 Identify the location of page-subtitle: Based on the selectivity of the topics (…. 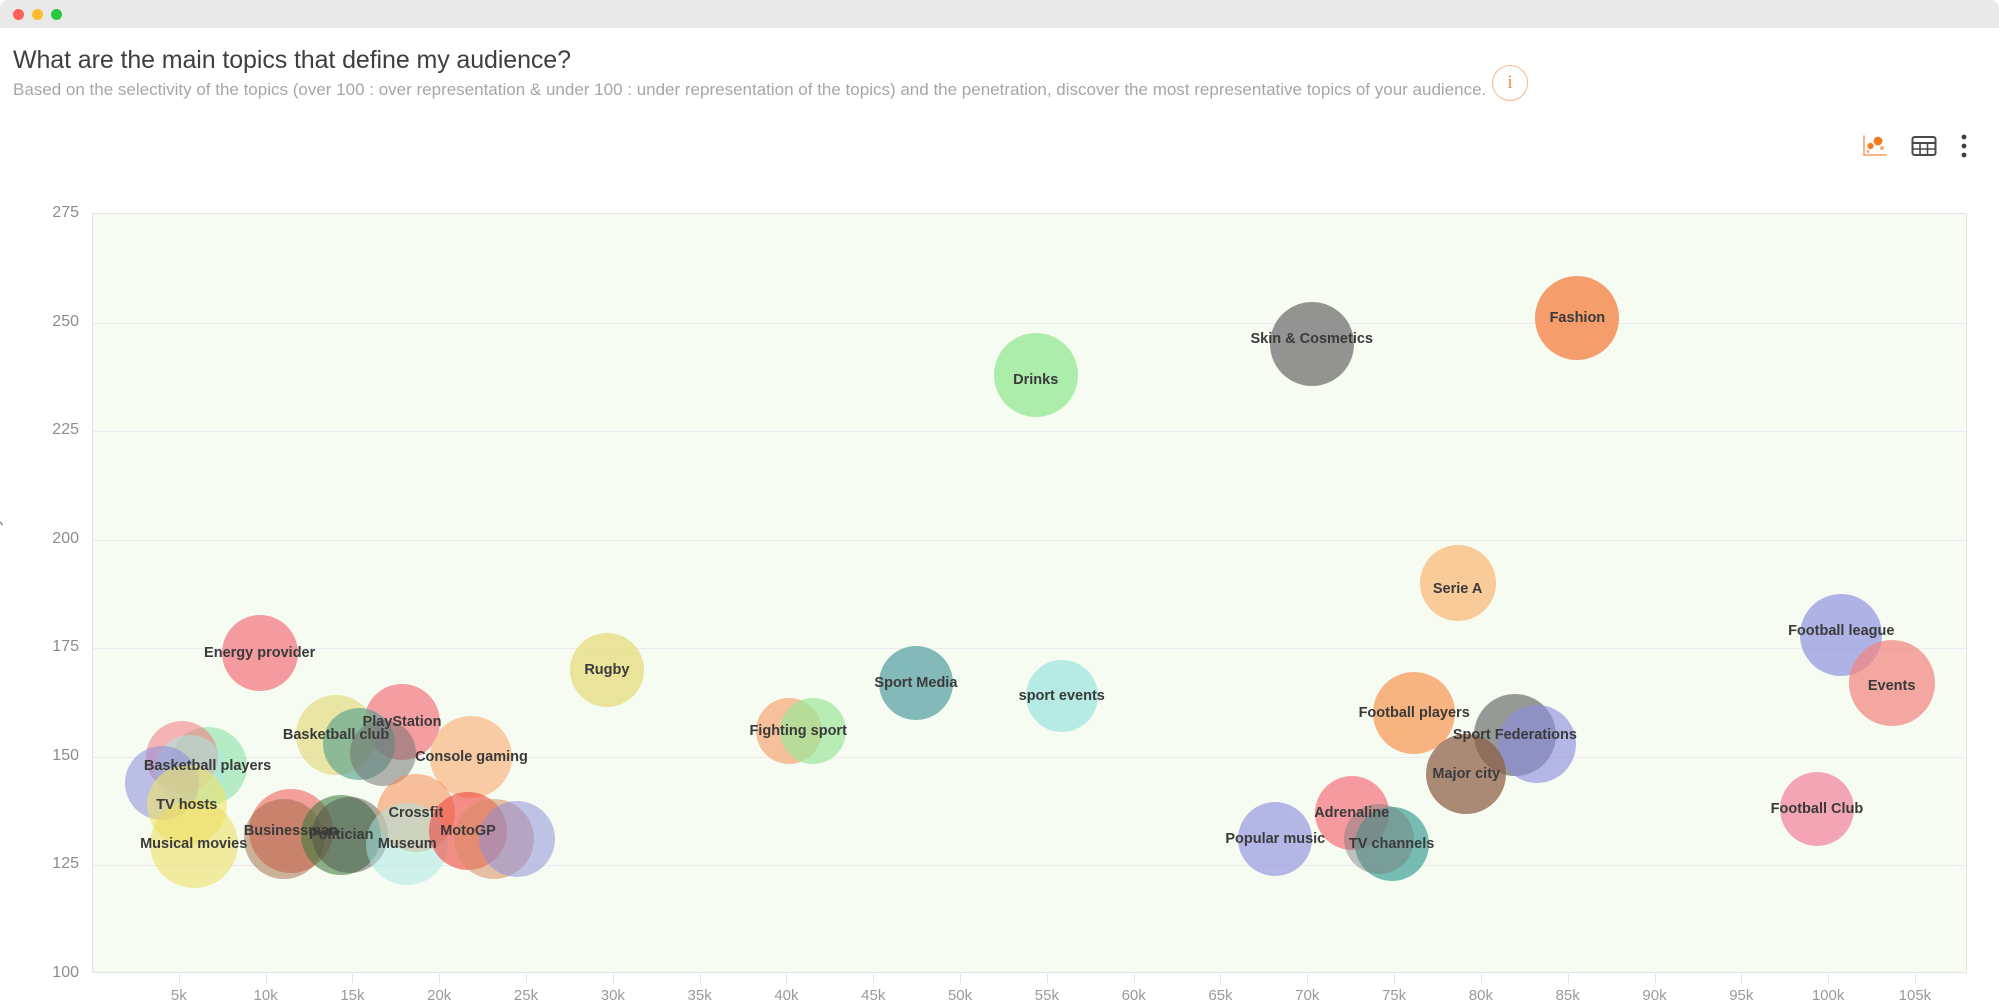
(750, 89).